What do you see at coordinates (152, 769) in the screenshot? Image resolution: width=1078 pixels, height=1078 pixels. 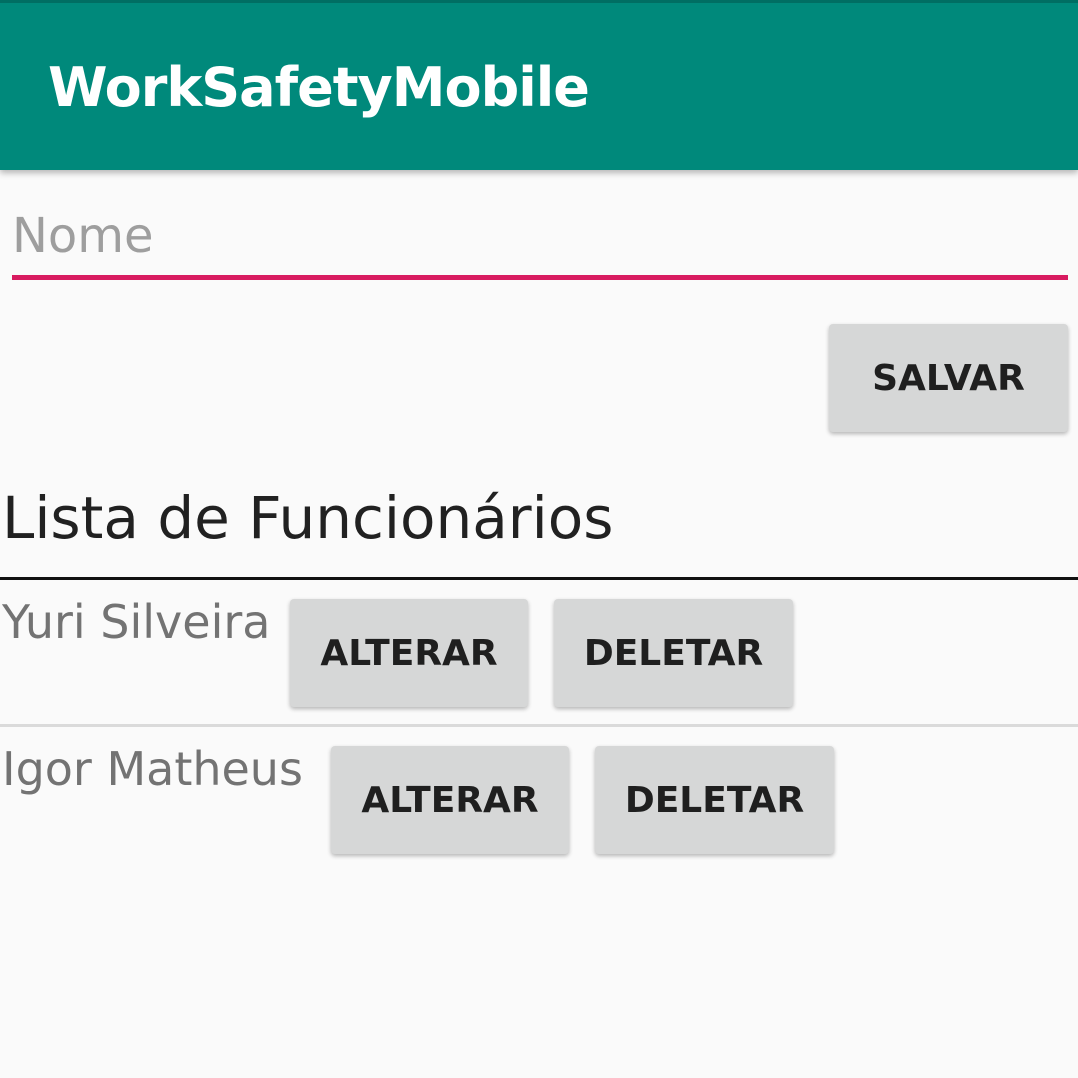 I see `employee-name: Igor Matheus` at bounding box center [152, 769].